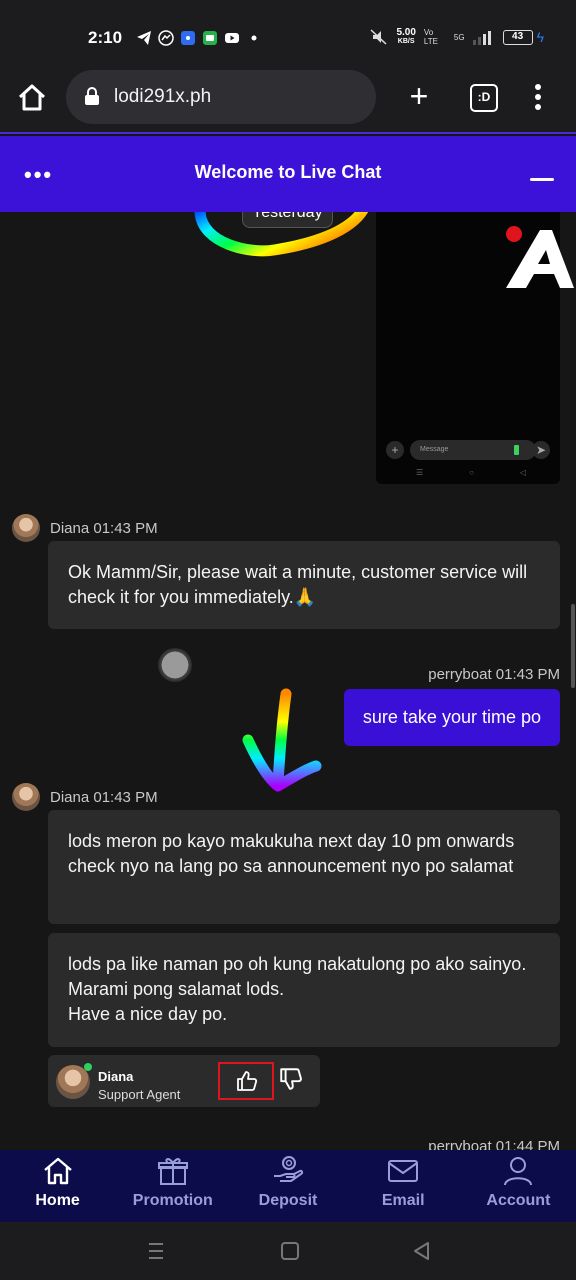  What do you see at coordinates (288, 1200) in the screenshot?
I see `nav-deposit-label: Deposit` at bounding box center [288, 1200].